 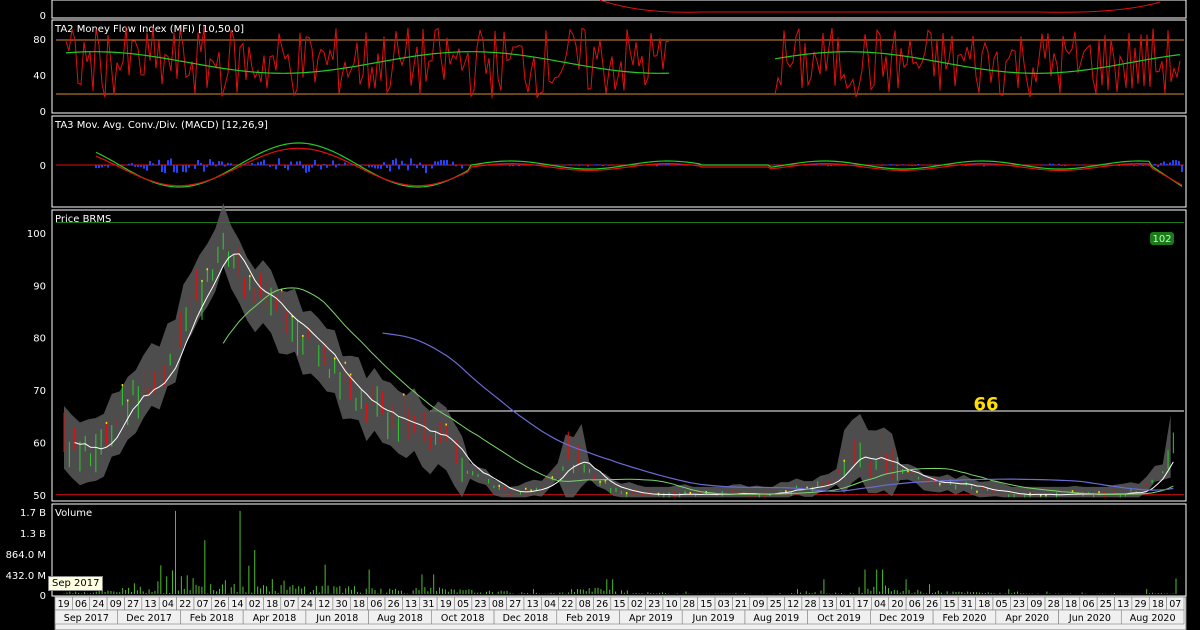 I want to click on timeline-month: Sep 2017, so click(x=86, y=618).